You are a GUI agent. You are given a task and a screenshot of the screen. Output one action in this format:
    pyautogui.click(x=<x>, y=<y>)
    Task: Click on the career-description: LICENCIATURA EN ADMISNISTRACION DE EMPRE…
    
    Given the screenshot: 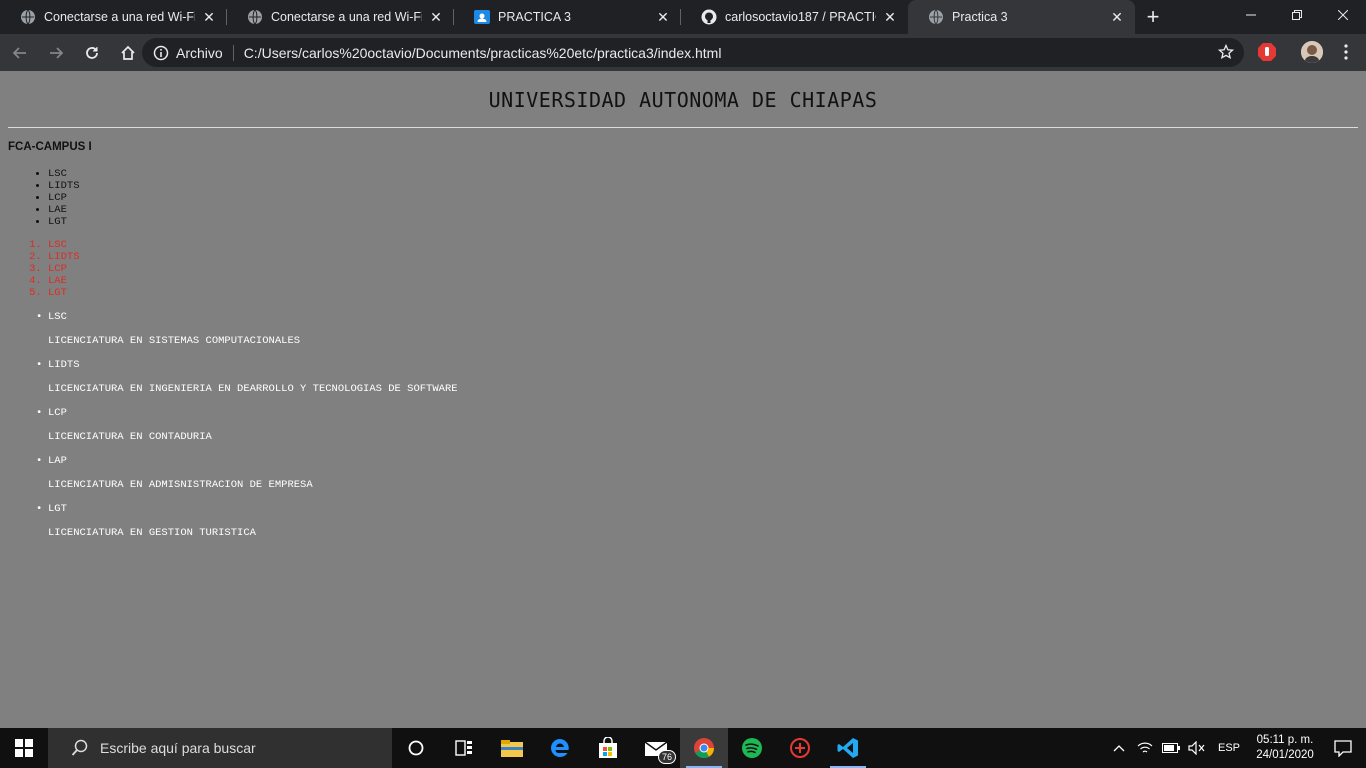 What is the action you would take?
    pyautogui.click(x=180, y=485)
    